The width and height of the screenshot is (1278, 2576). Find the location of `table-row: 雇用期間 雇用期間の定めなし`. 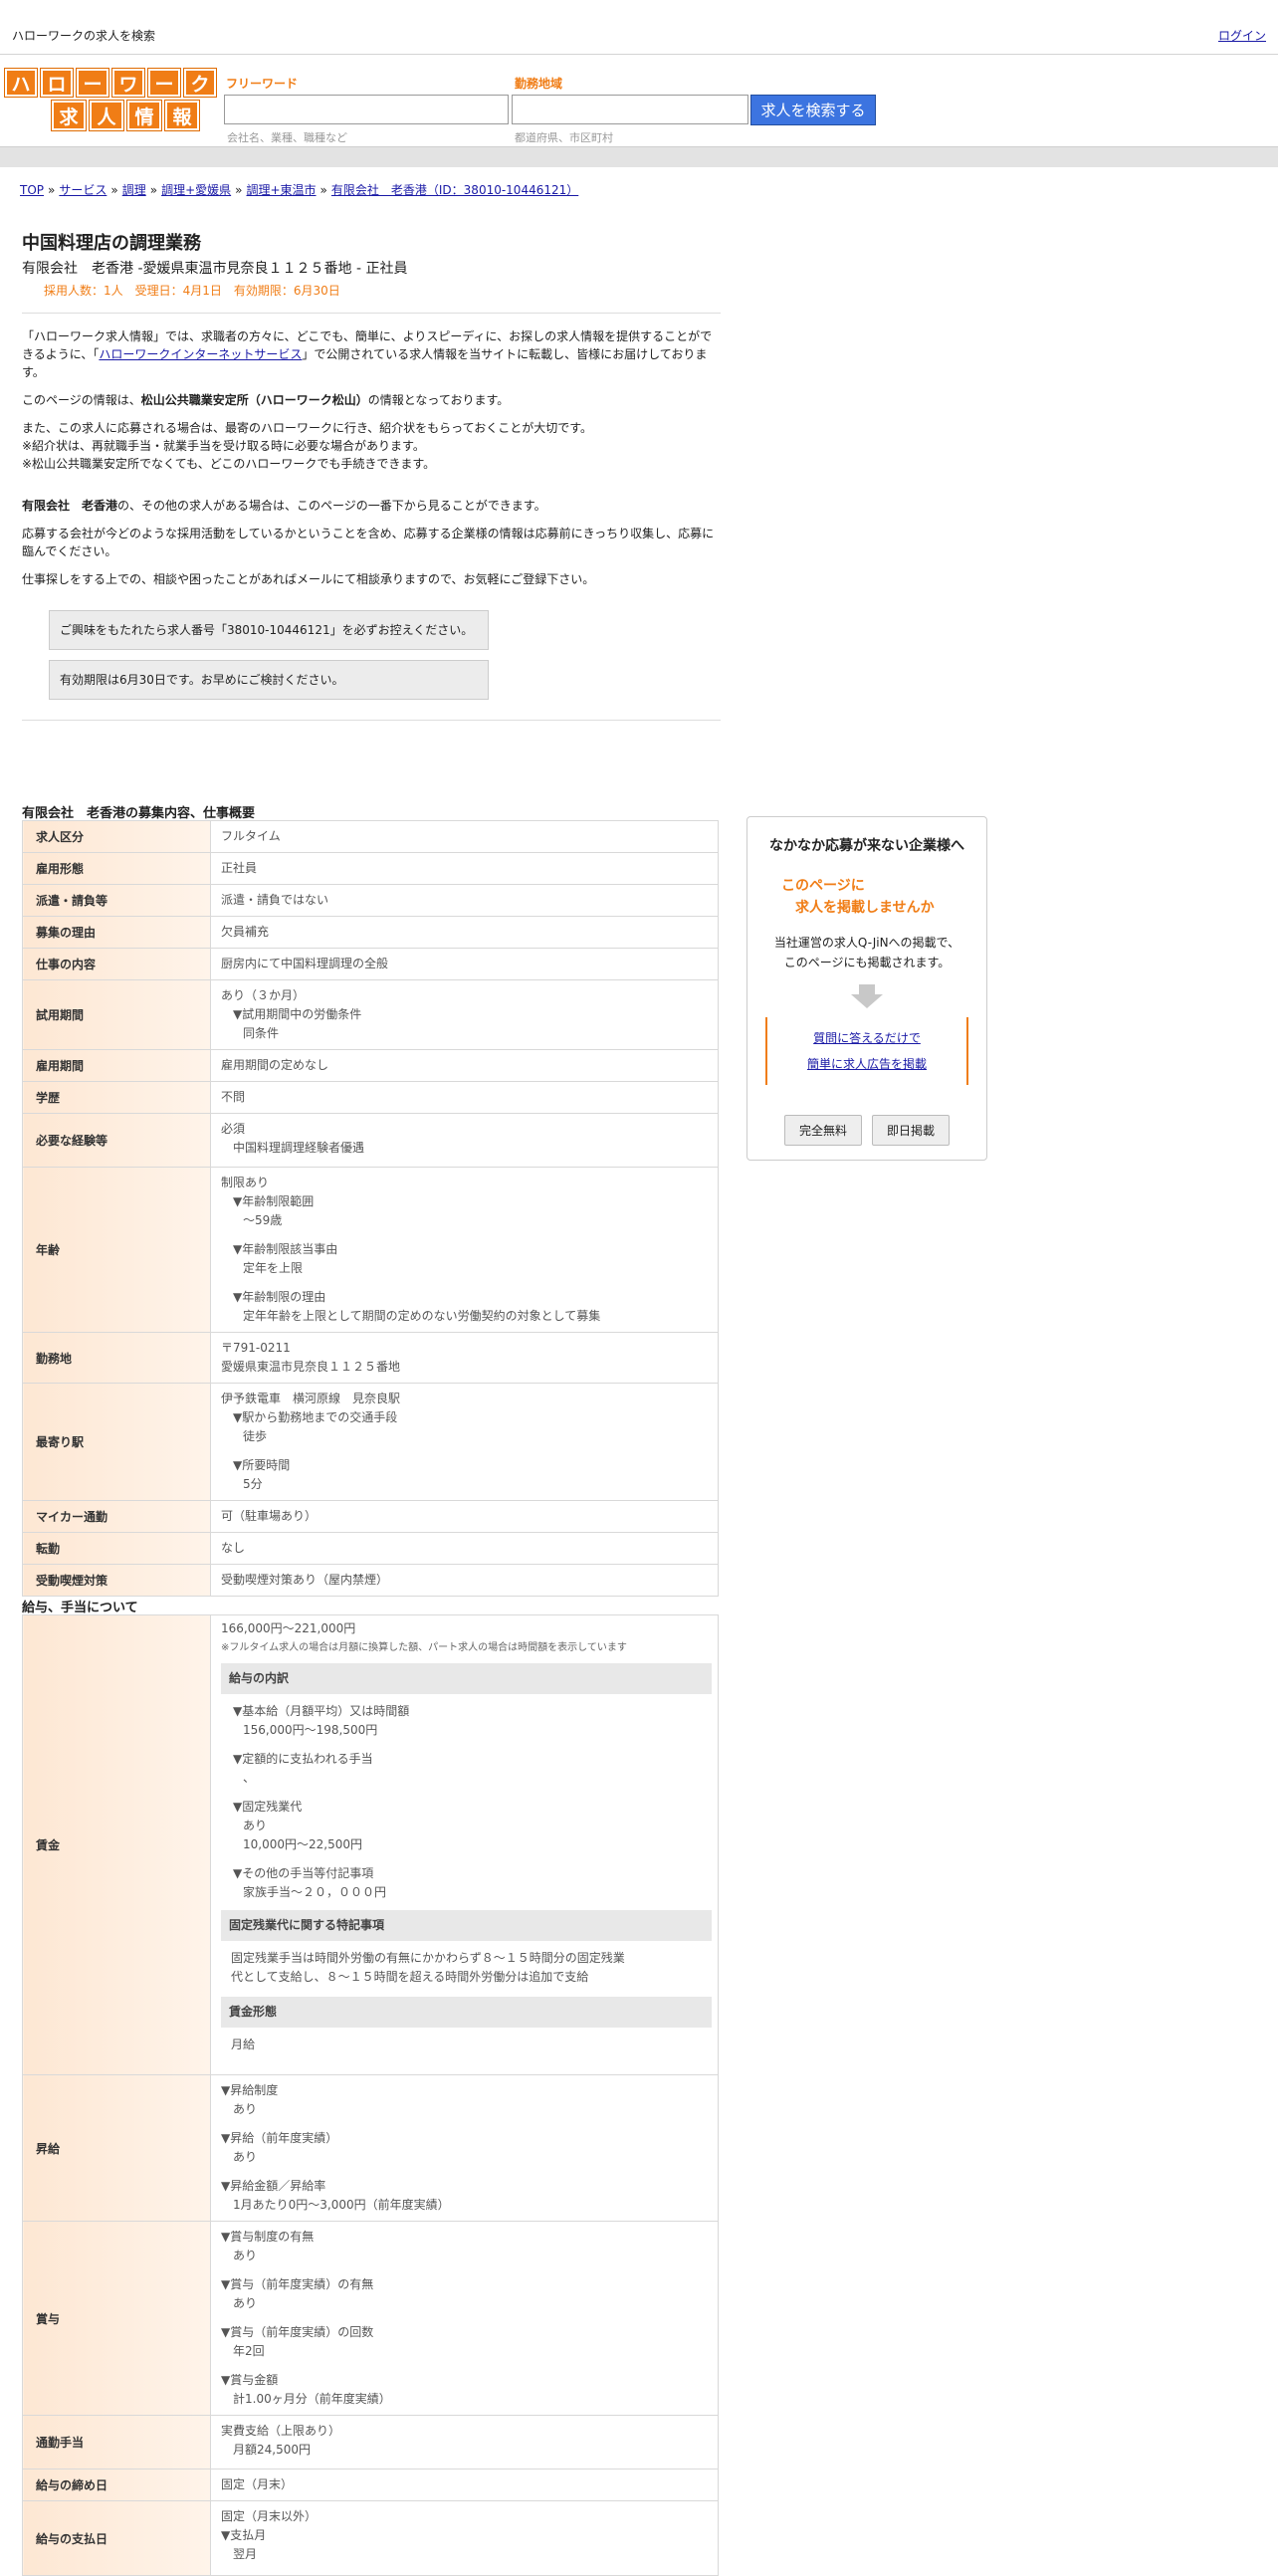

table-row: 雇用期間 雇用期間の定めなし is located at coordinates (371, 1065).